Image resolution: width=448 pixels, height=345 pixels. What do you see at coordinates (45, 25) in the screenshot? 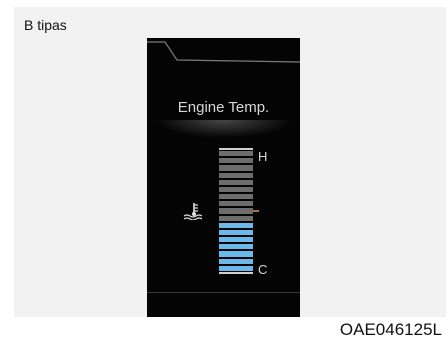
I see `figure-caption: B tipas` at bounding box center [45, 25].